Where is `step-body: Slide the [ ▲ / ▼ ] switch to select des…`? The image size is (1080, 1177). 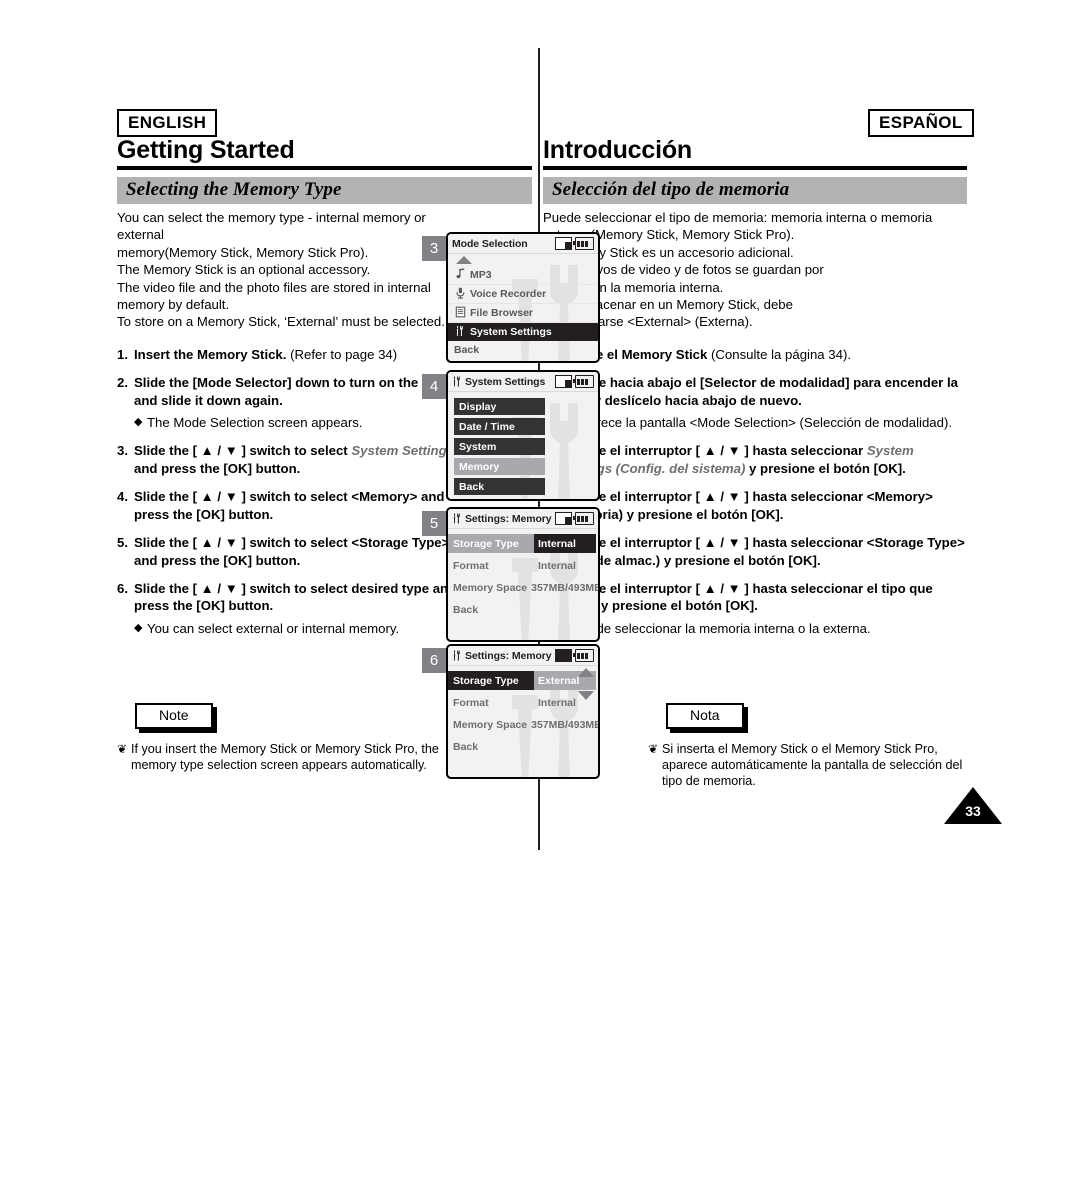 step-body: Slide the [ ▲ / ▼ ] switch to select des… is located at coordinates (295, 608).